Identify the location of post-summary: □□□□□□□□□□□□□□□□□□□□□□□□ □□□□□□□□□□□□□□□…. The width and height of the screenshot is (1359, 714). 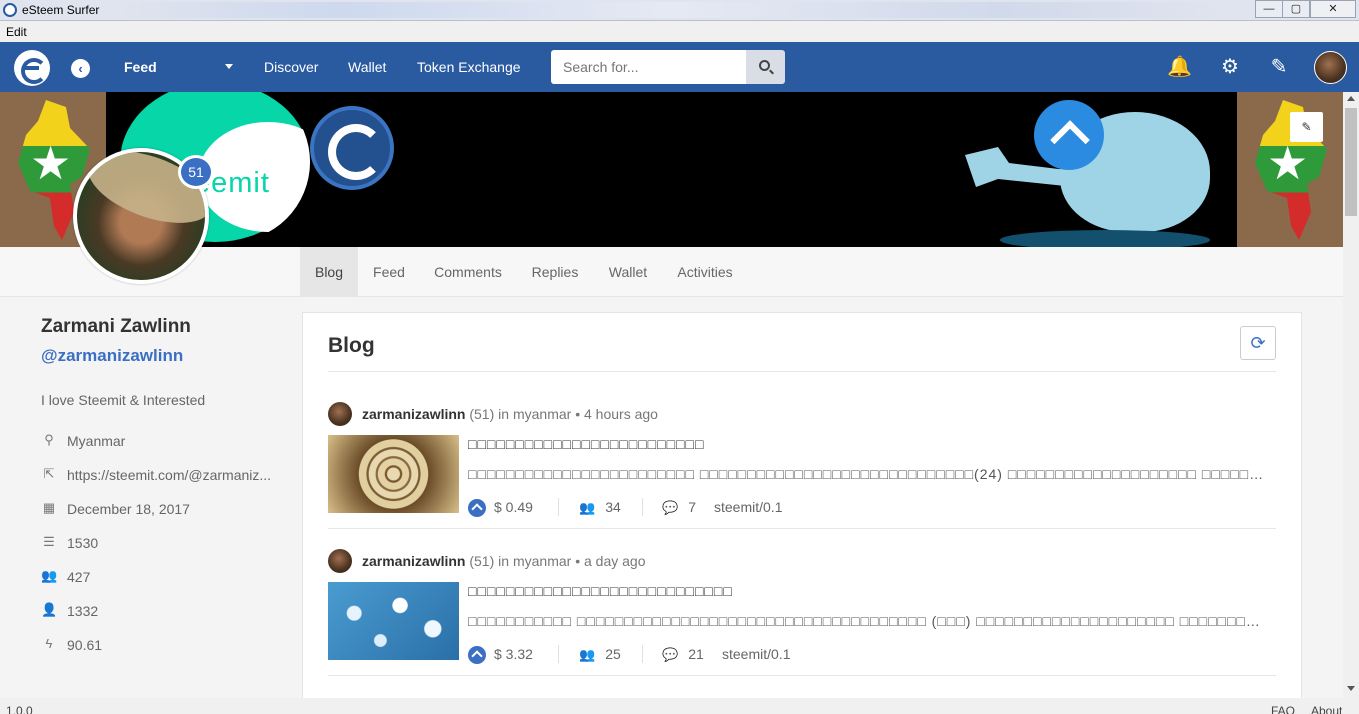
(868, 474).